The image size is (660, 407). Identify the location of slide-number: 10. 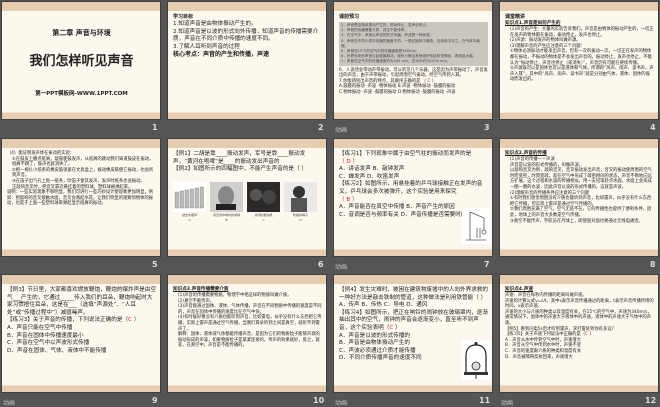
(319, 400).